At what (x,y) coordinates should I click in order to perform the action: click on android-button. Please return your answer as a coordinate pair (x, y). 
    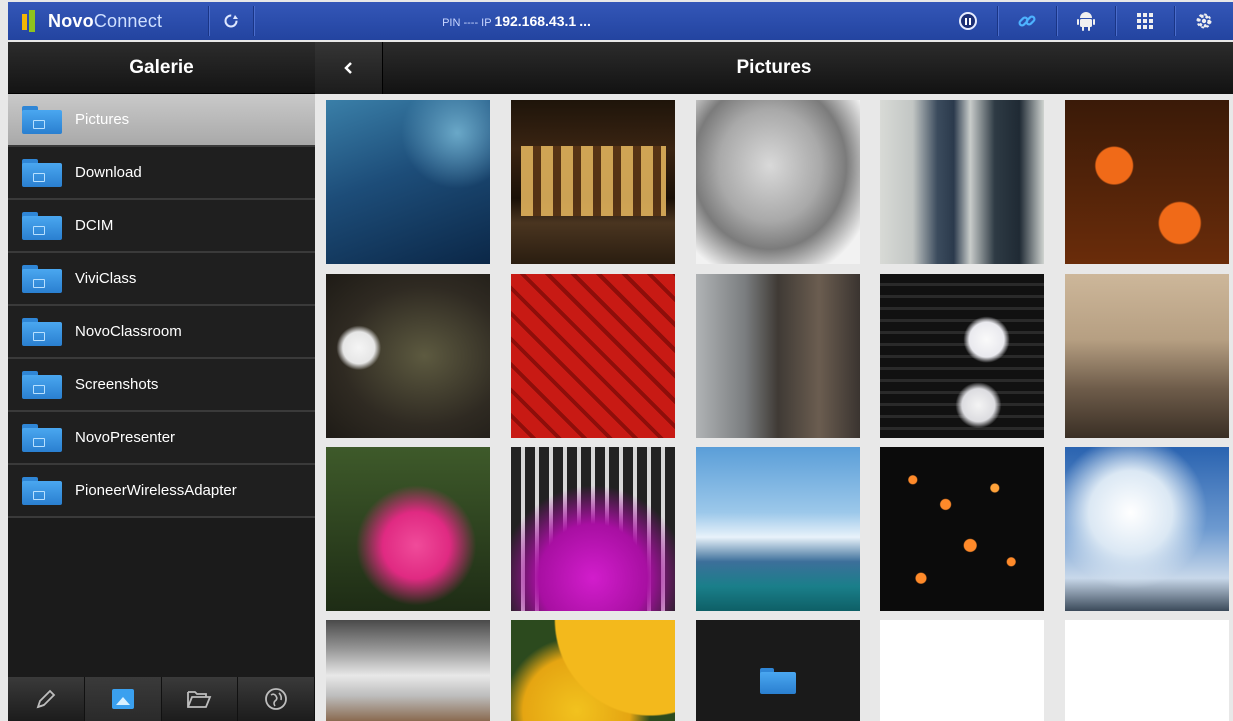
    Looking at the image, I should click on (1086, 21).